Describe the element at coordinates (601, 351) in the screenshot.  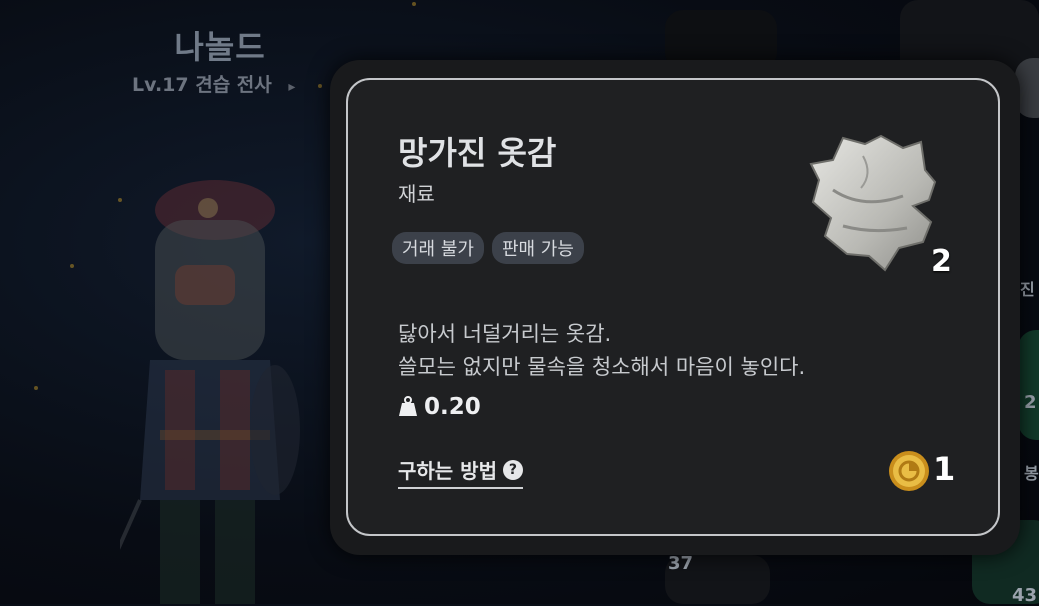
I see `item-description: 닳아서 너덜거리는 옷감. 쓸모는 없지만 물속을 청소해서 마음이 놓인다.` at that location.